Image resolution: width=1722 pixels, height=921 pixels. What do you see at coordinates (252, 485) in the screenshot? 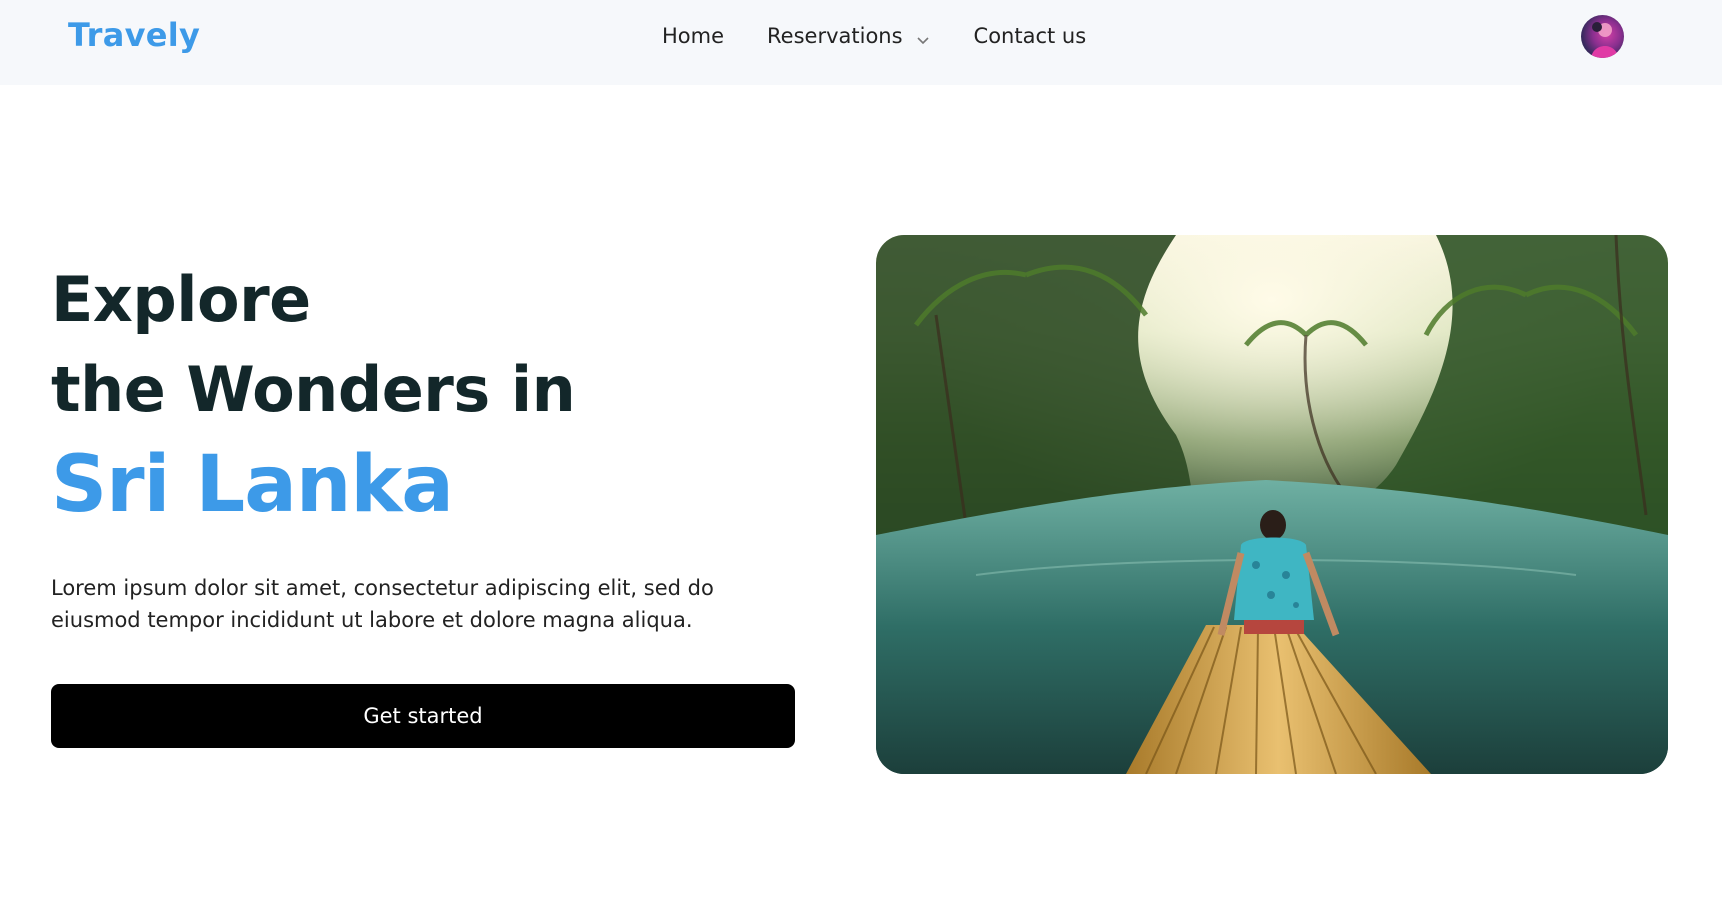
I see `hero-heading-accent: Sri Lanka` at bounding box center [252, 485].